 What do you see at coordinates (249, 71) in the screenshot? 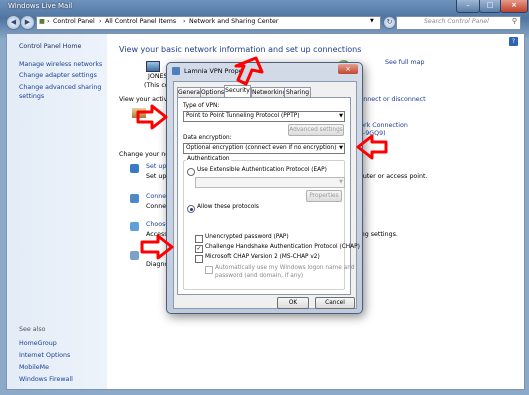
I see `arrow-security-tab` at bounding box center [249, 71].